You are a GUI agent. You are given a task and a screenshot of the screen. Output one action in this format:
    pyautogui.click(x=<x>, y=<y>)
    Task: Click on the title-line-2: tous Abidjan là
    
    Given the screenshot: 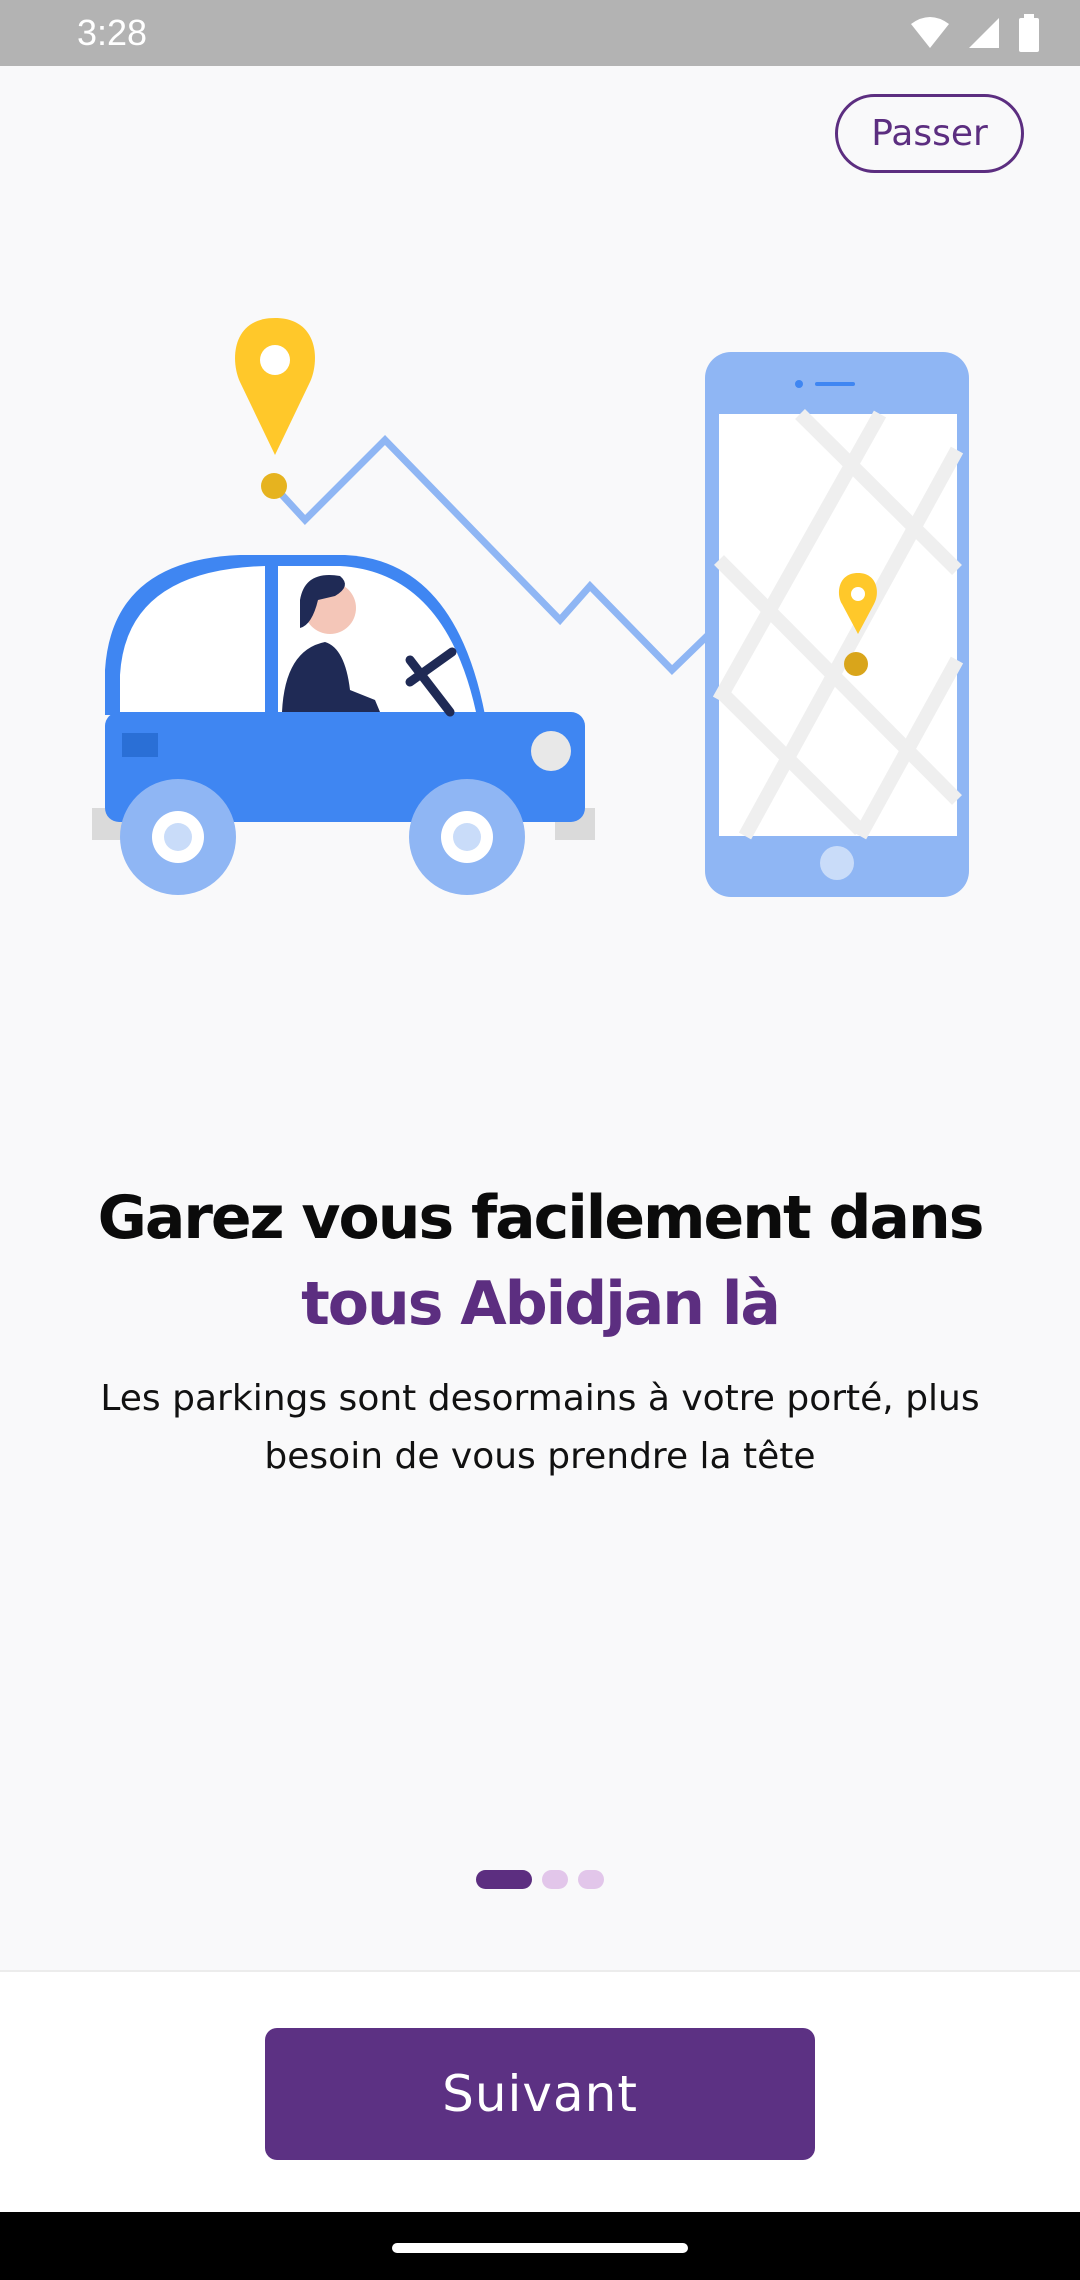 What is the action you would take?
    pyautogui.click(x=541, y=1304)
    